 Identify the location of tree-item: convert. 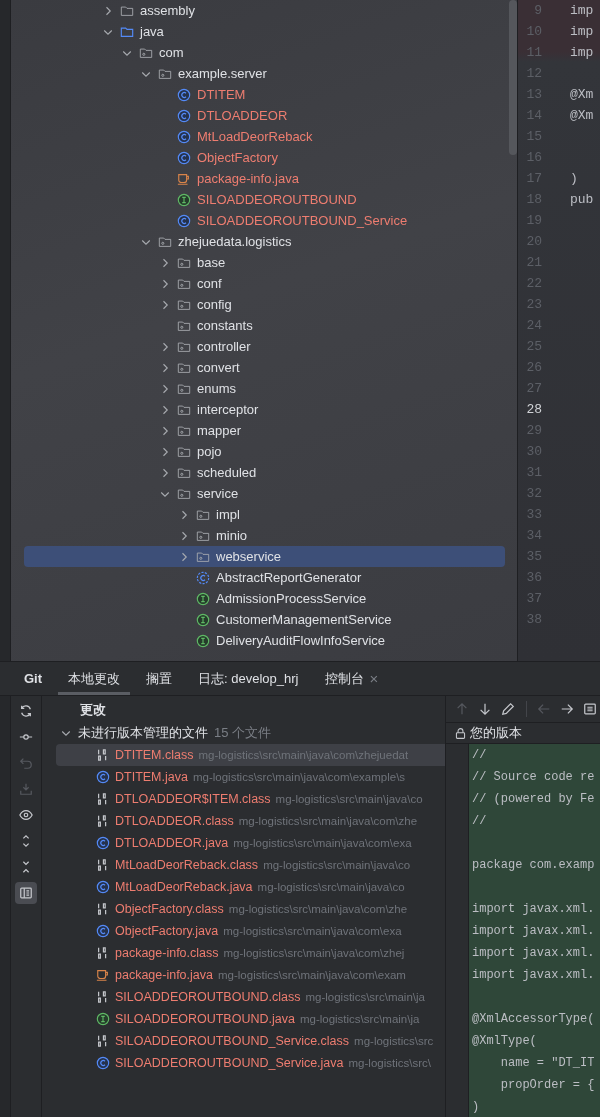
(264, 367).